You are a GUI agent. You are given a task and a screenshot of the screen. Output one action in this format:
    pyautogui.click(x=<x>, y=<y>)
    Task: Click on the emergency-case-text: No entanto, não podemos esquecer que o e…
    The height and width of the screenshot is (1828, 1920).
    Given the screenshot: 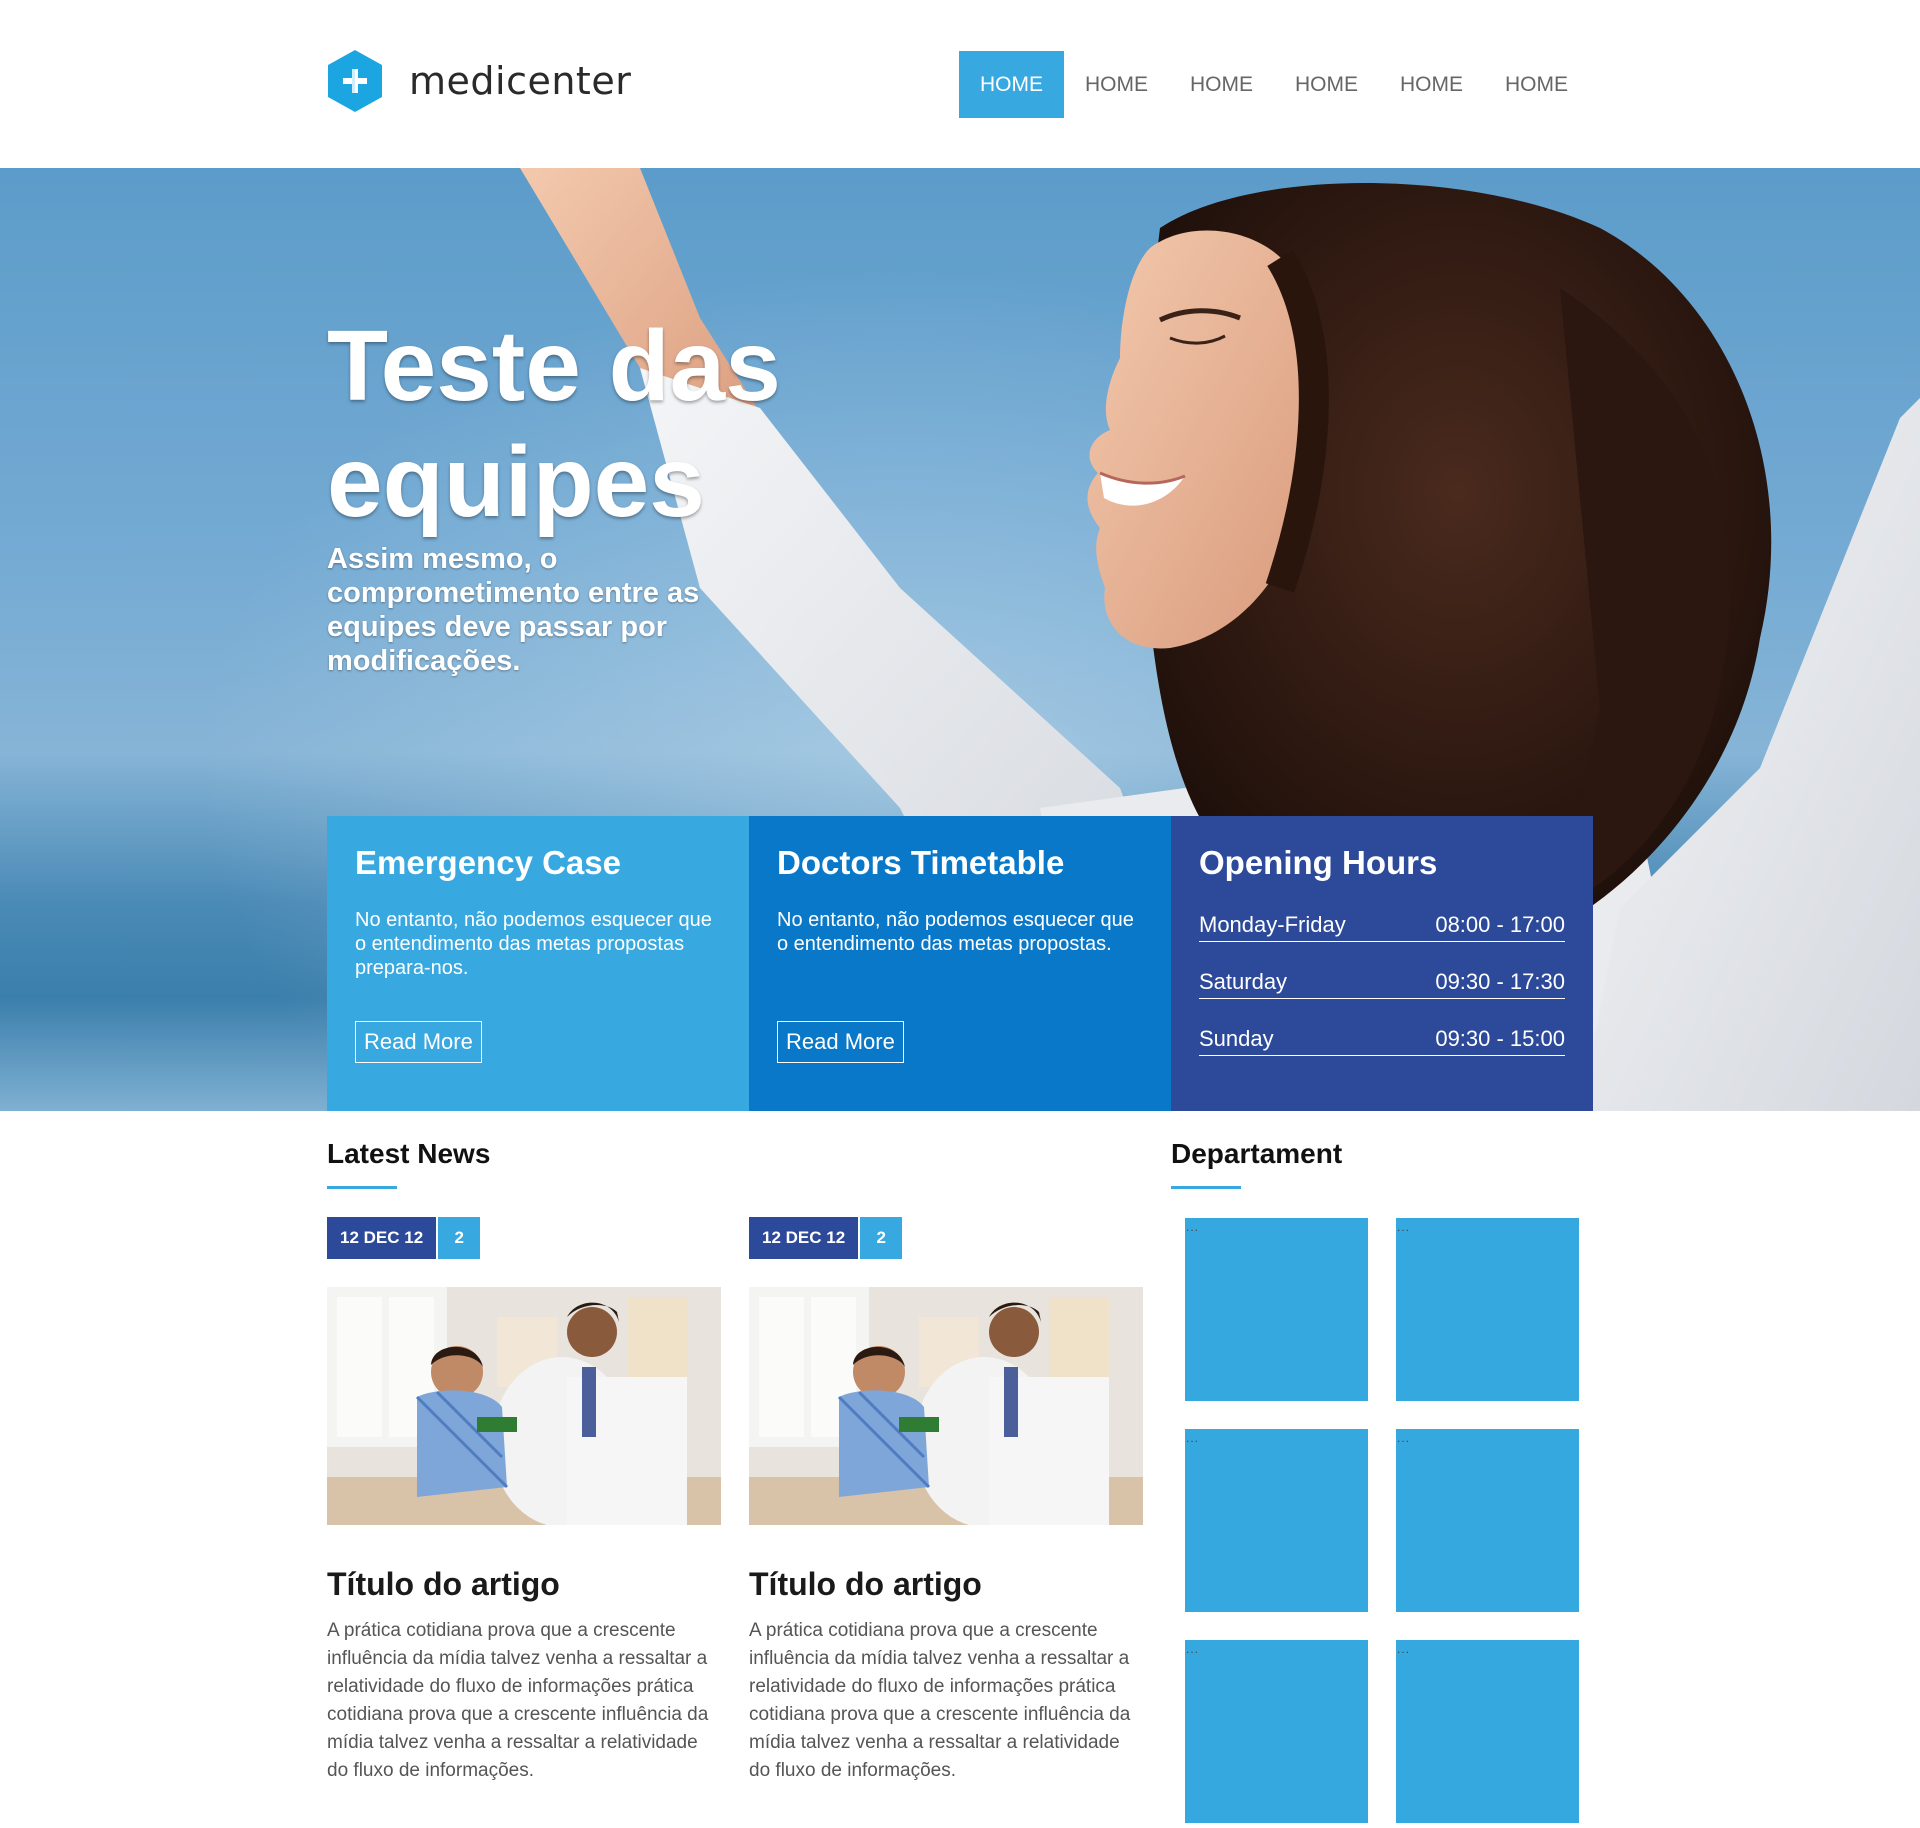 What is the action you would take?
    pyautogui.click(x=533, y=944)
    